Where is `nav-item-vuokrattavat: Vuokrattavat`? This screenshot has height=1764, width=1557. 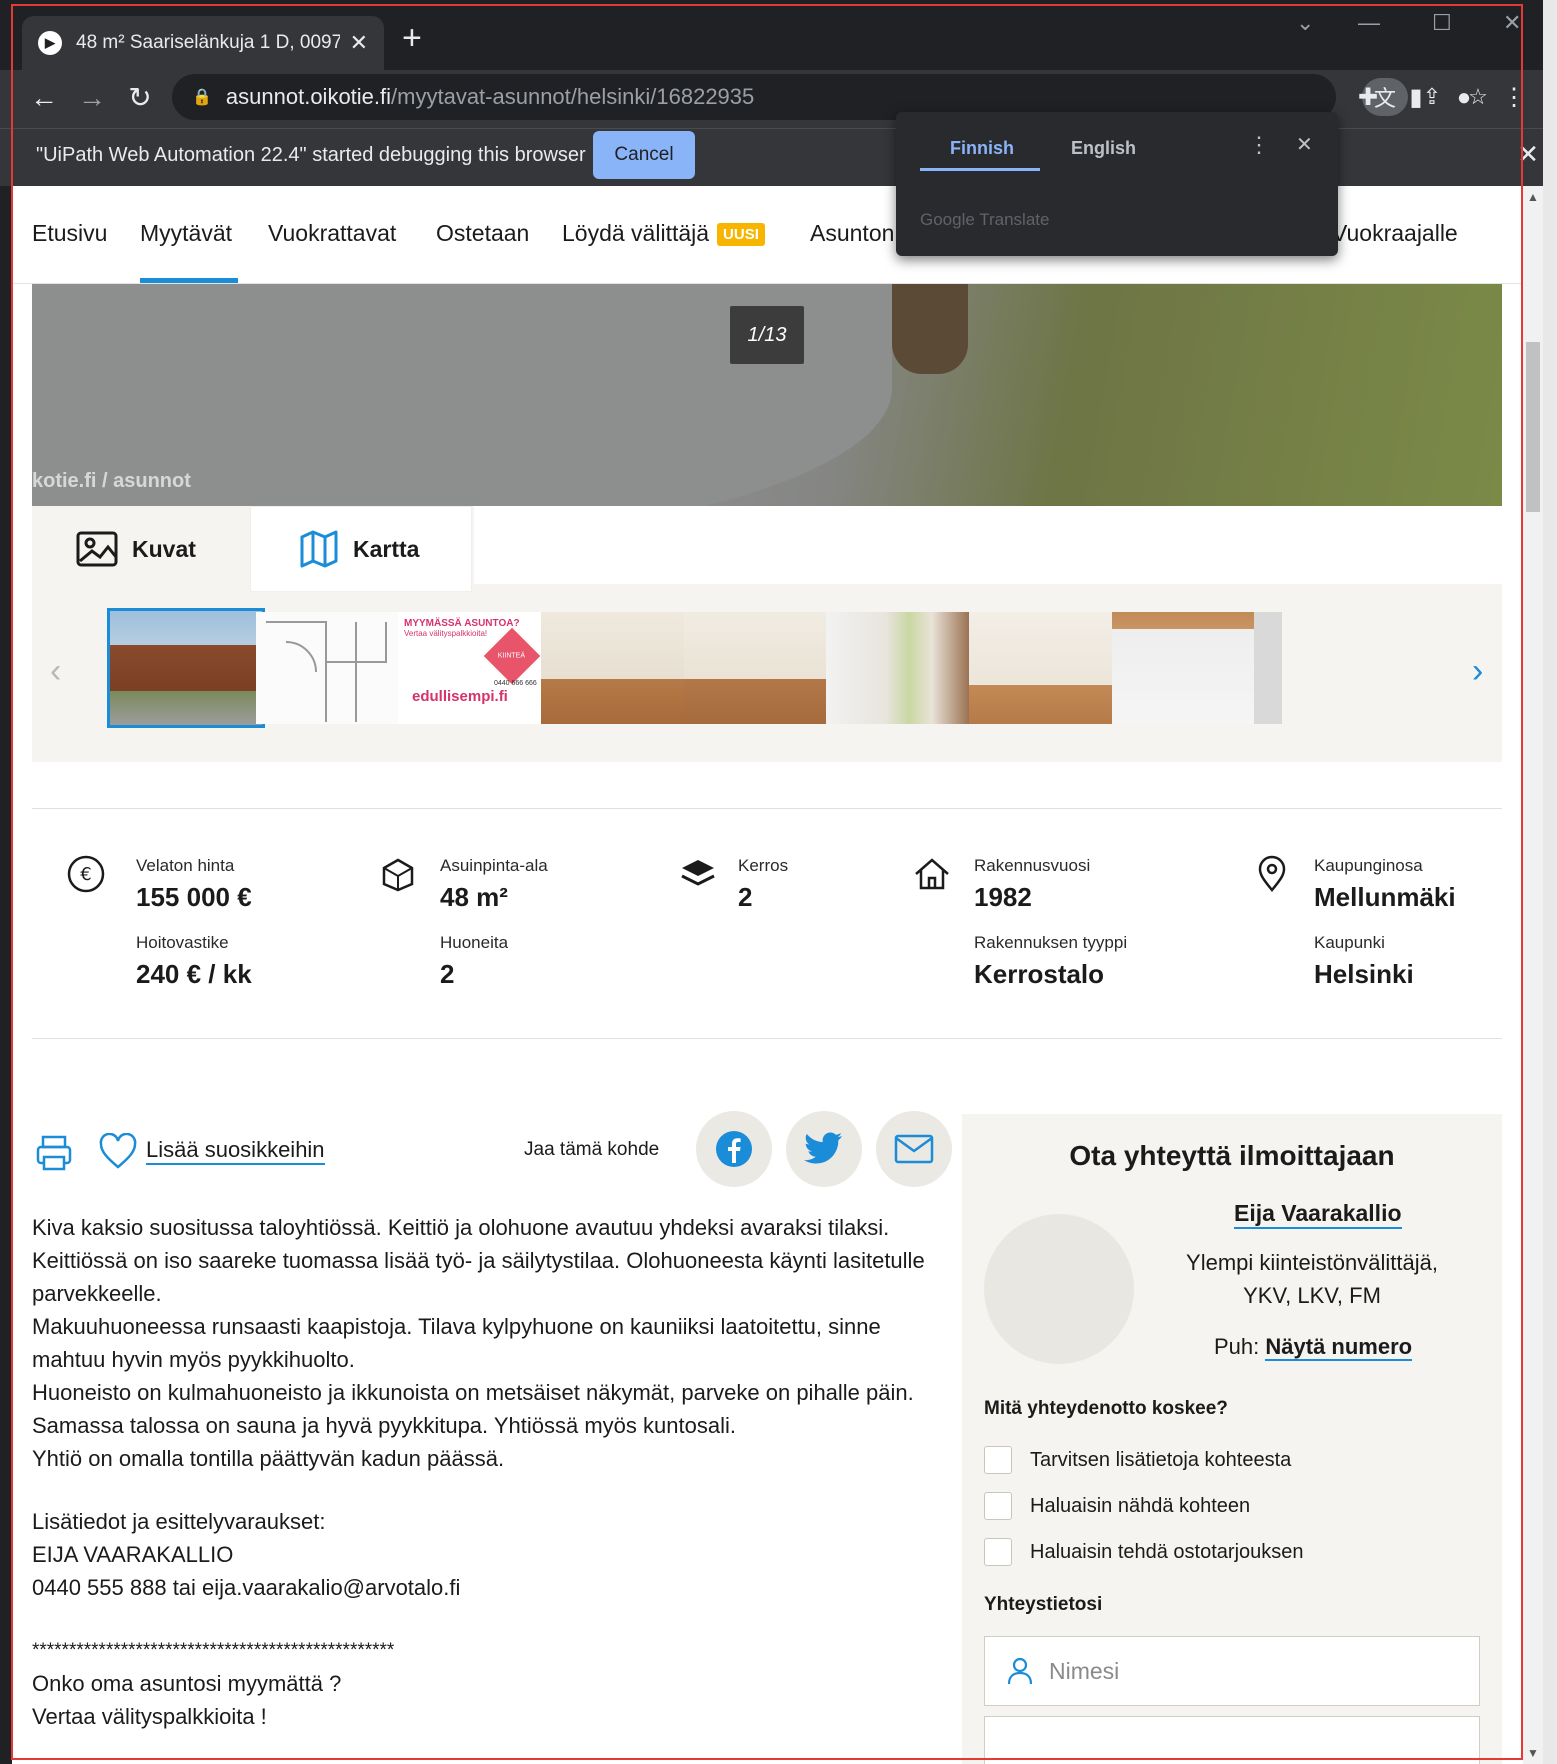 nav-item-vuokrattavat: Vuokrattavat is located at coordinates (332, 233).